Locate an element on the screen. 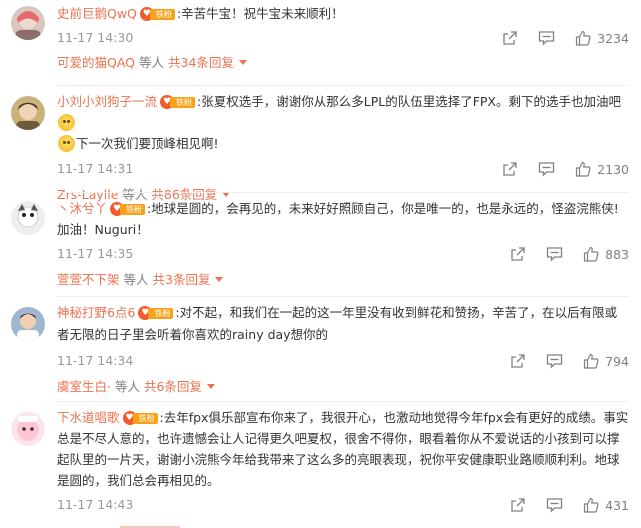 The height and width of the screenshot is (528, 641). like-button: 431 is located at coordinates (606, 505).